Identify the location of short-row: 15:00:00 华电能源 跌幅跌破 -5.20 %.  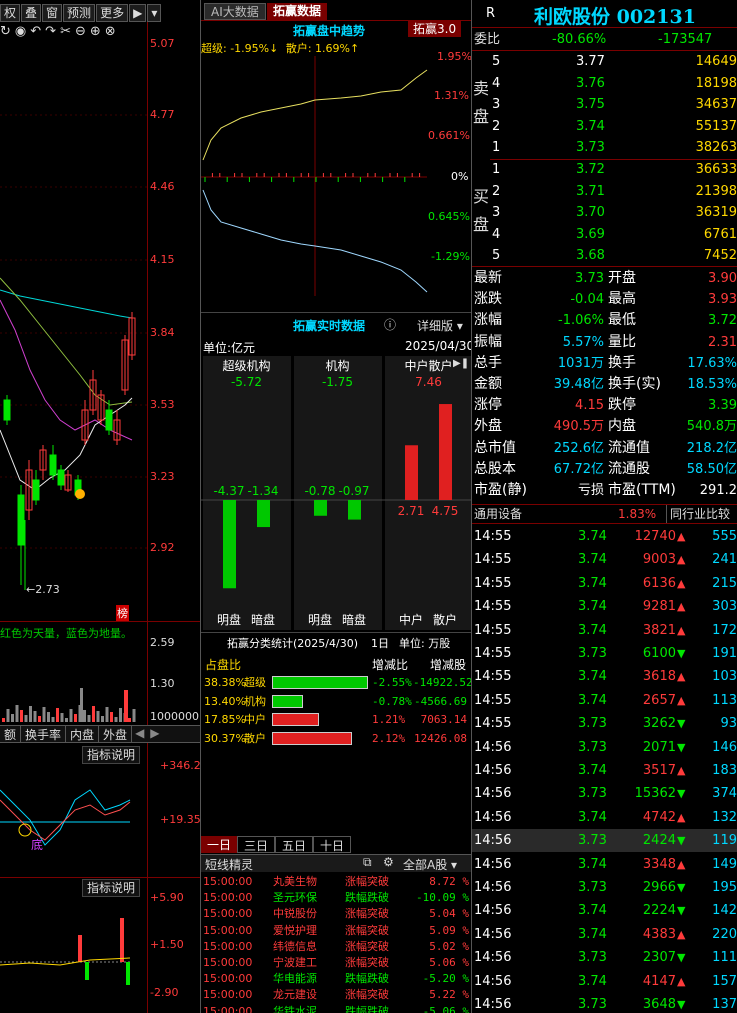
(336, 978).